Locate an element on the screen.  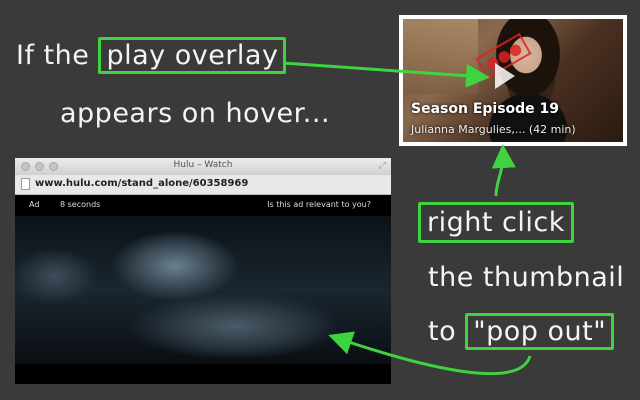
arrow-right-click is located at coordinates (503, 170).